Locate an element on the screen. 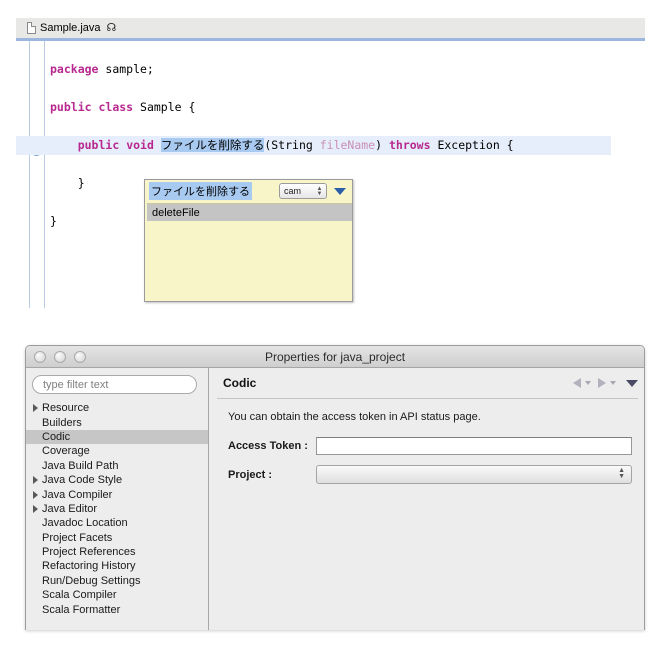 Image resolution: width=659 pixels, height=650 pixels. case-style-select: cam ▲ ▼ is located at coordinates (303, 191).